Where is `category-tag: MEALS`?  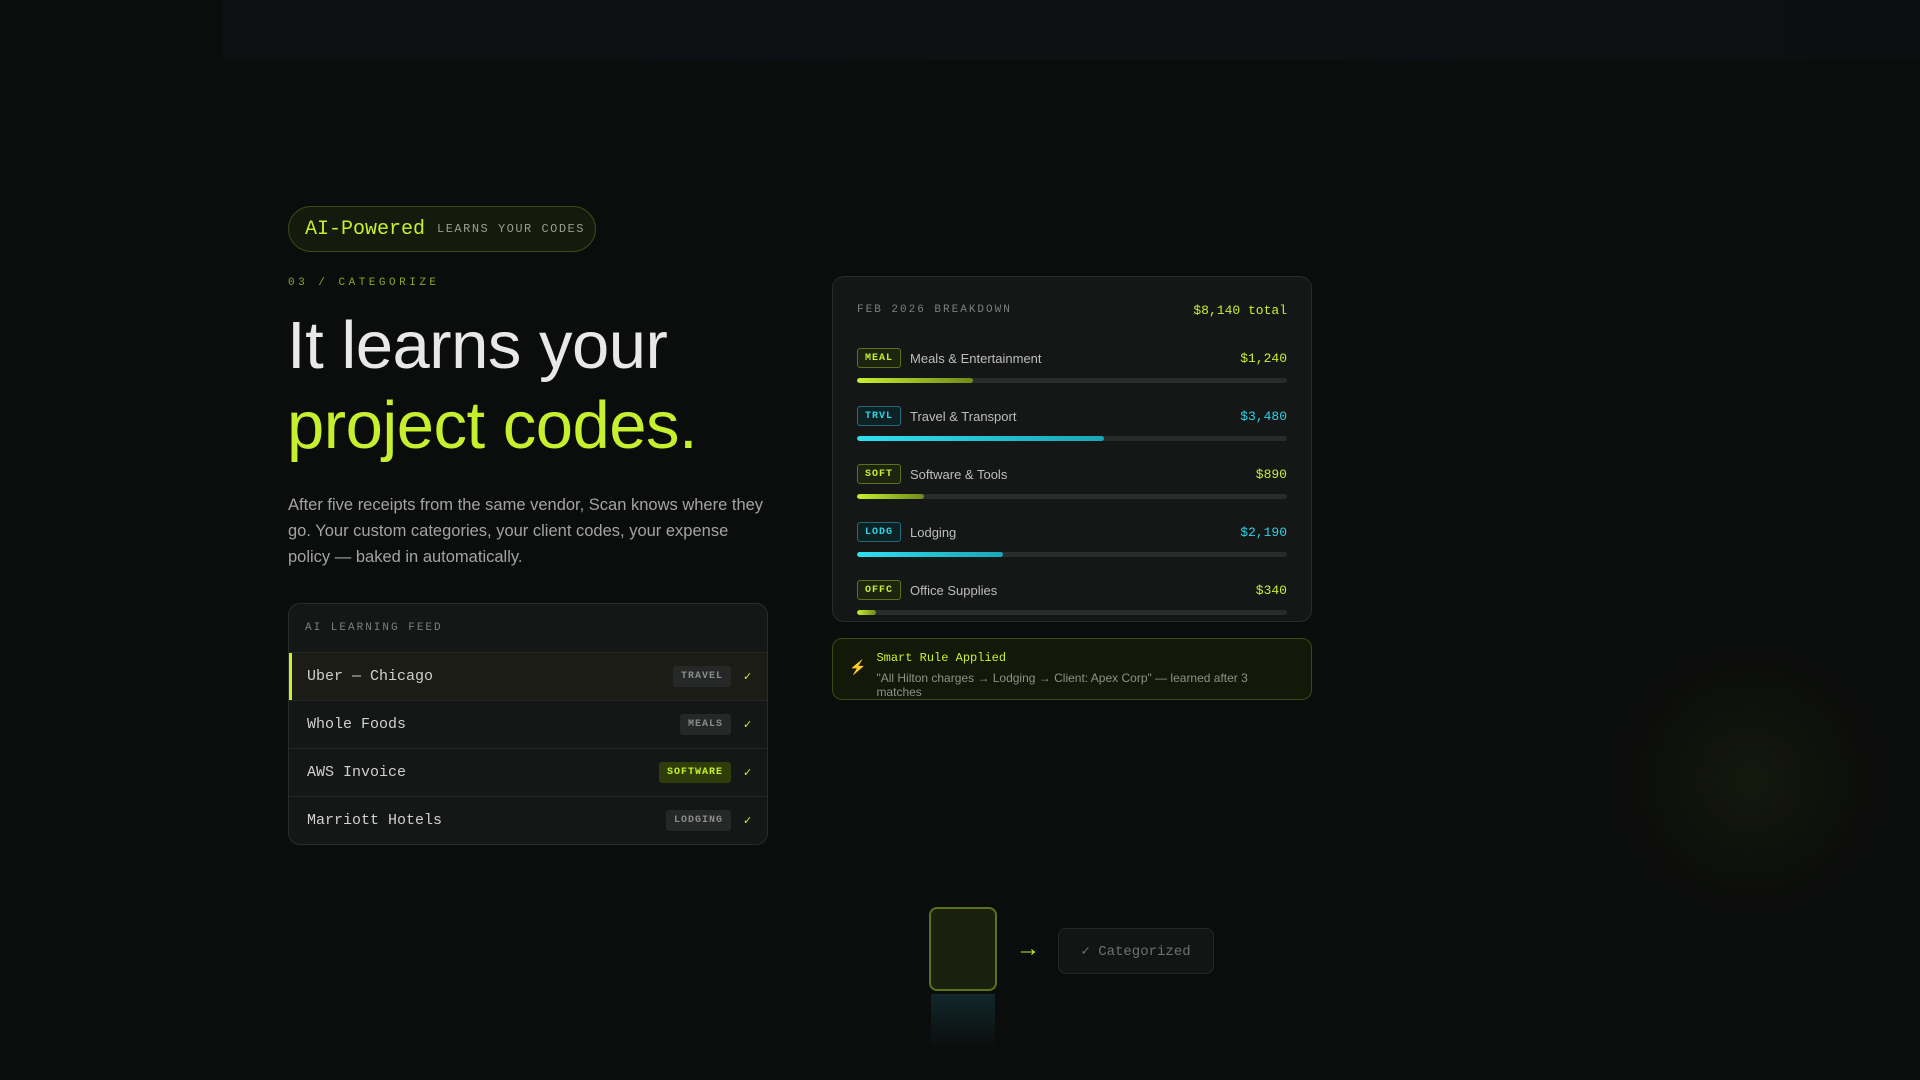 category-tag: MEALS is located at coordinates (705, 724).